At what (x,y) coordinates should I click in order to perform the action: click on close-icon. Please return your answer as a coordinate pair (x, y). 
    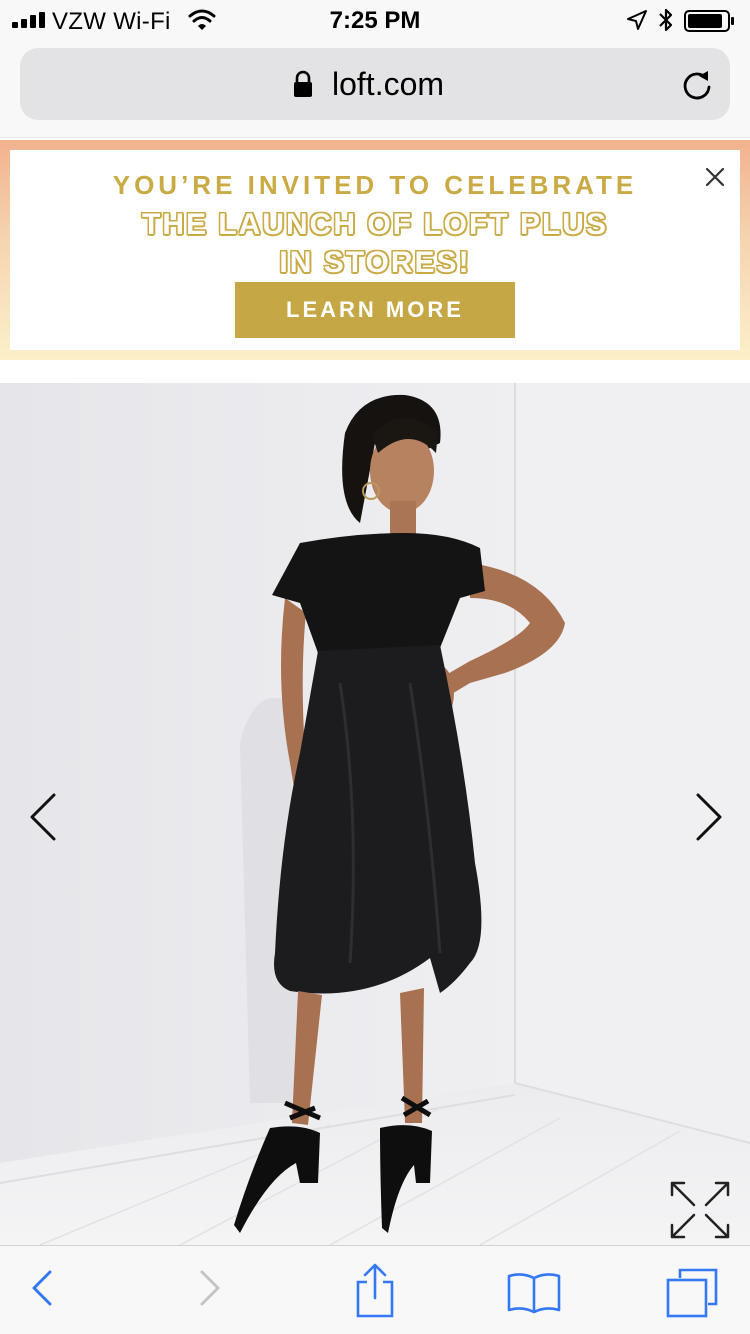
    Looking at the image, I should click on (715, 177).